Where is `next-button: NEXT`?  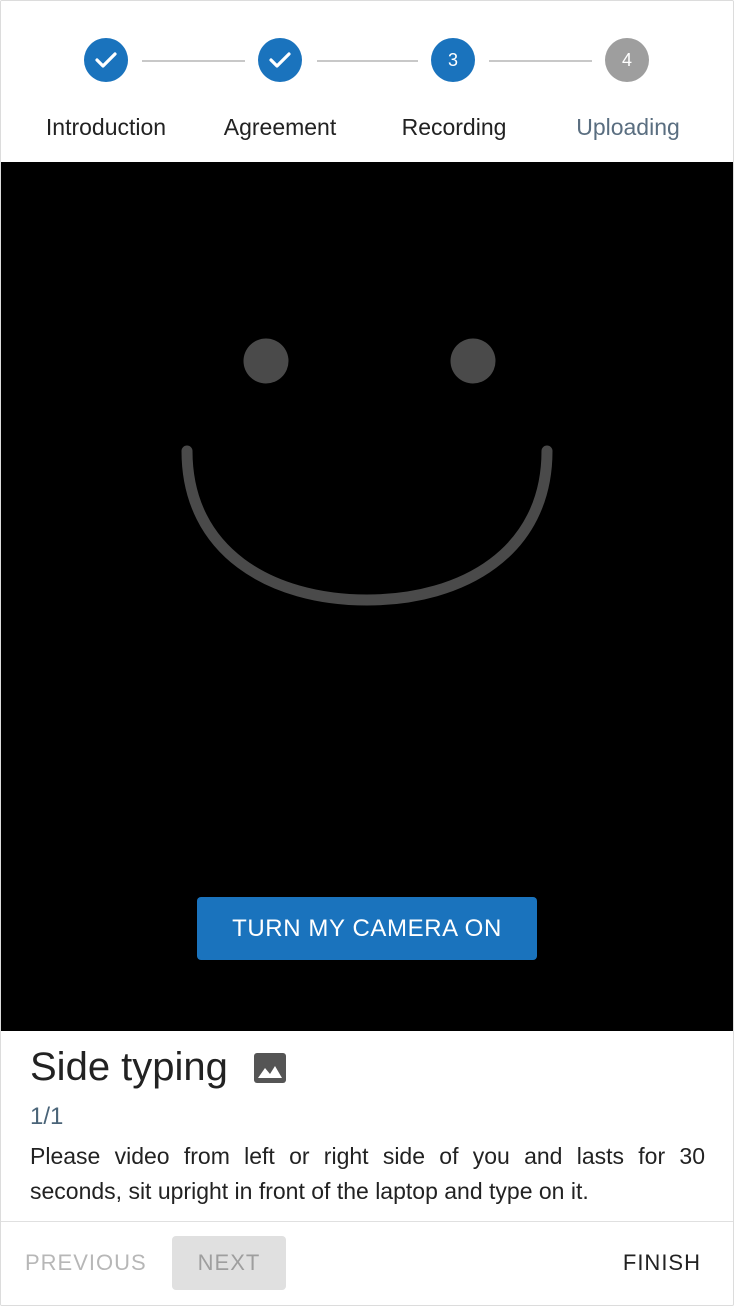
next-button: NEXT is located at coordinates (229, 1263).